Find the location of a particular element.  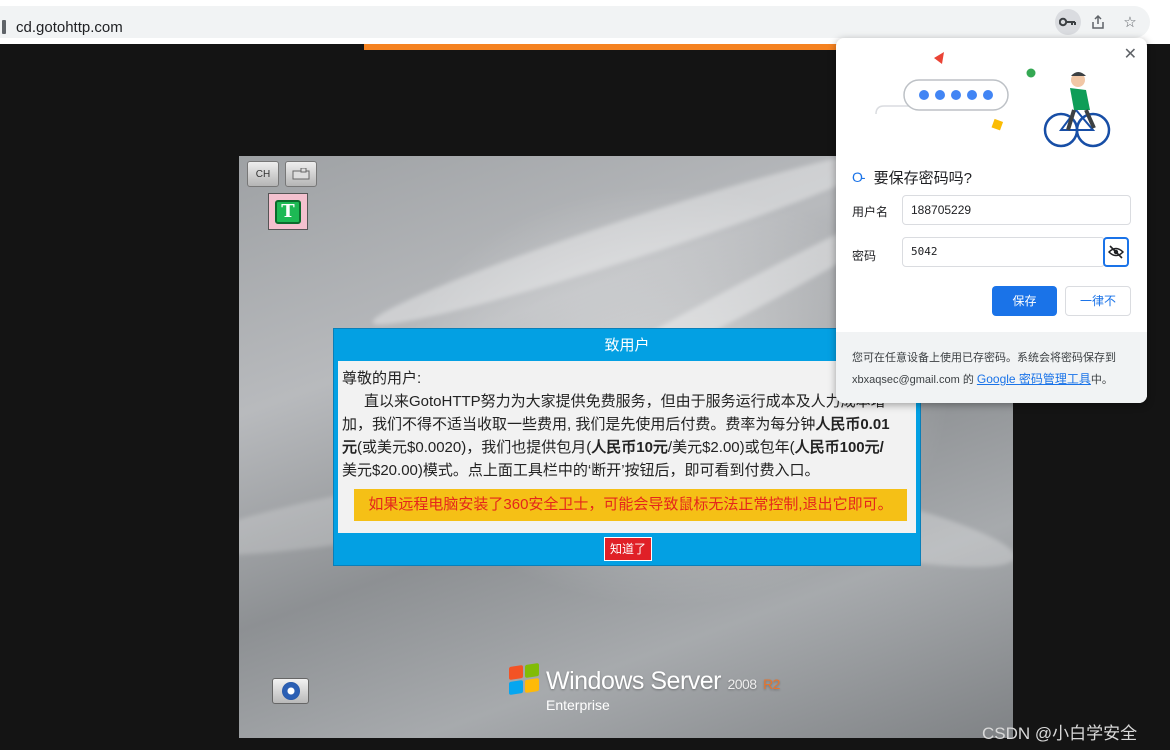

gear-icon is located at coordinates (290, 691).